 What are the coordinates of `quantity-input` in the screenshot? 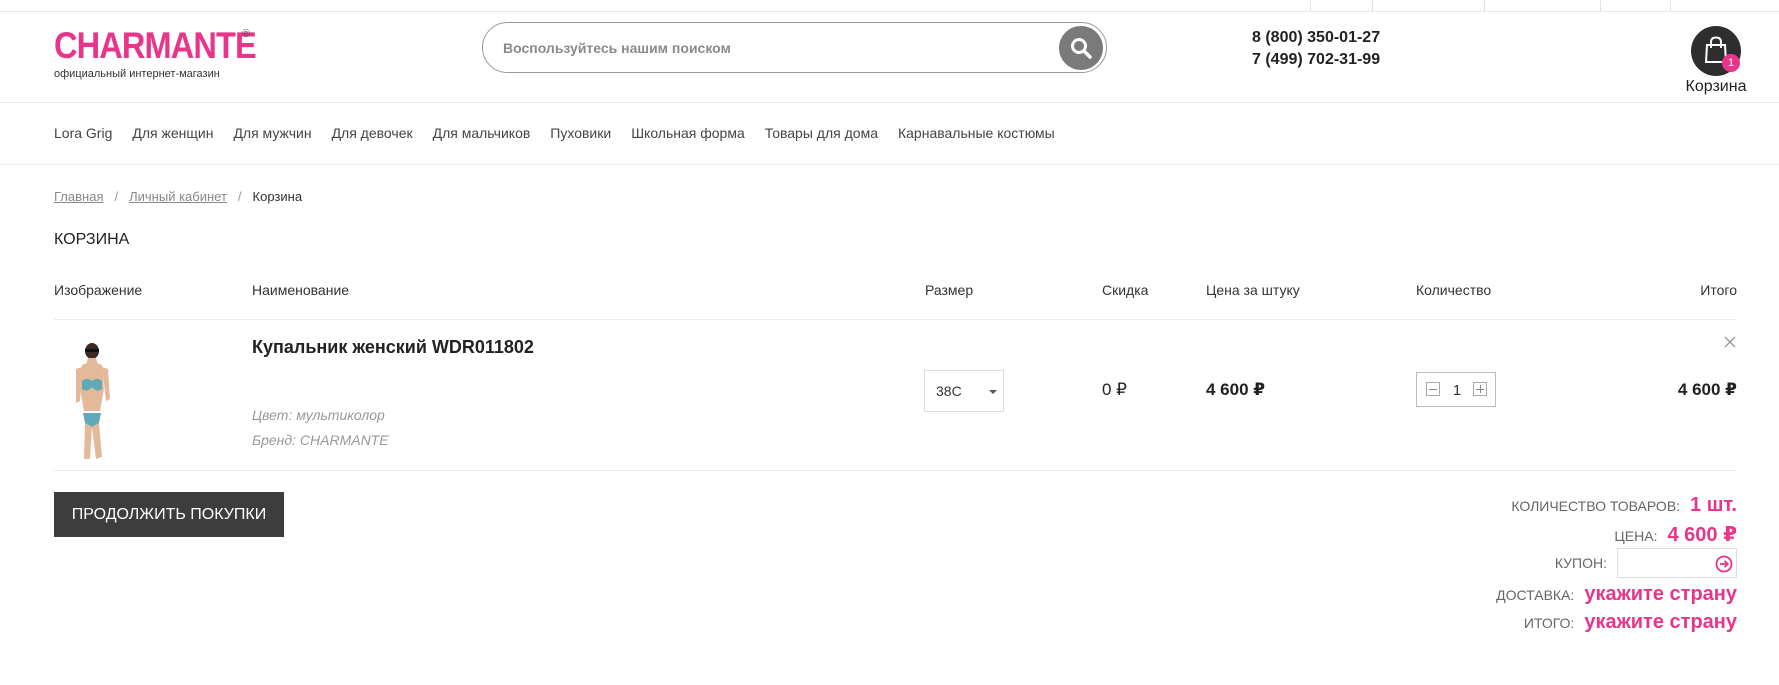 It's located at (1457, 390).